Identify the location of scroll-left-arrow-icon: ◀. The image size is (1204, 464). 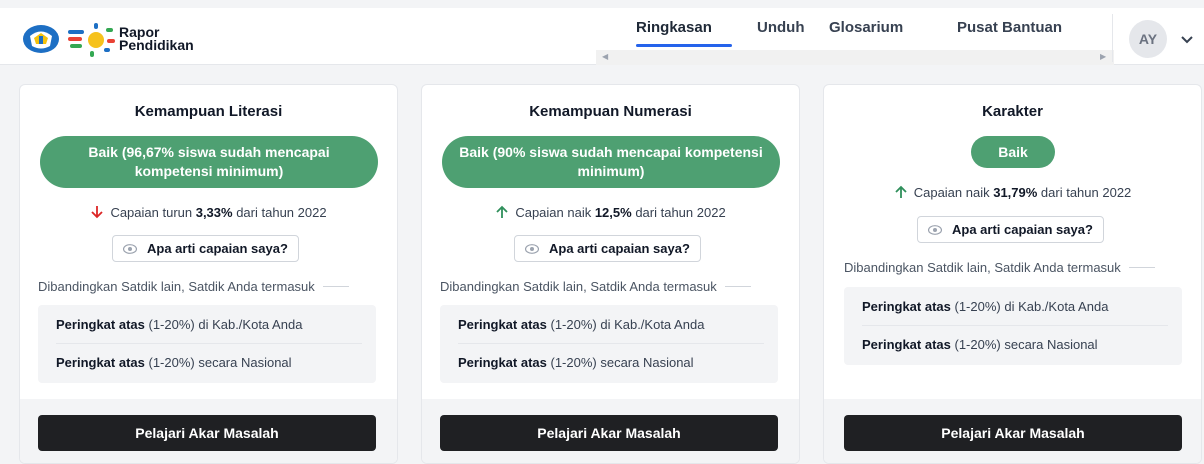
(605, 56).